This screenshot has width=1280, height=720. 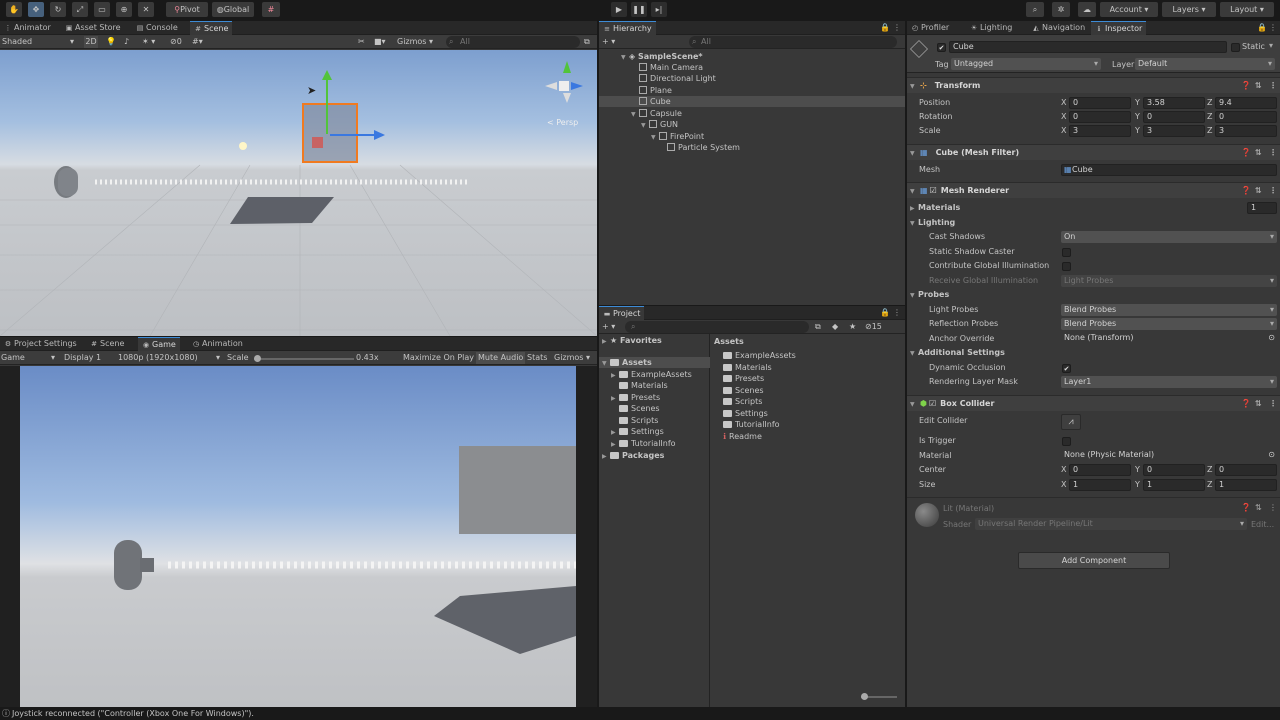 What do you see at coordinates (643, 443) in the screenshot?
I see `tree-tutorial-info: ▶ TutorialInfo` at bounding box center [643, 443].